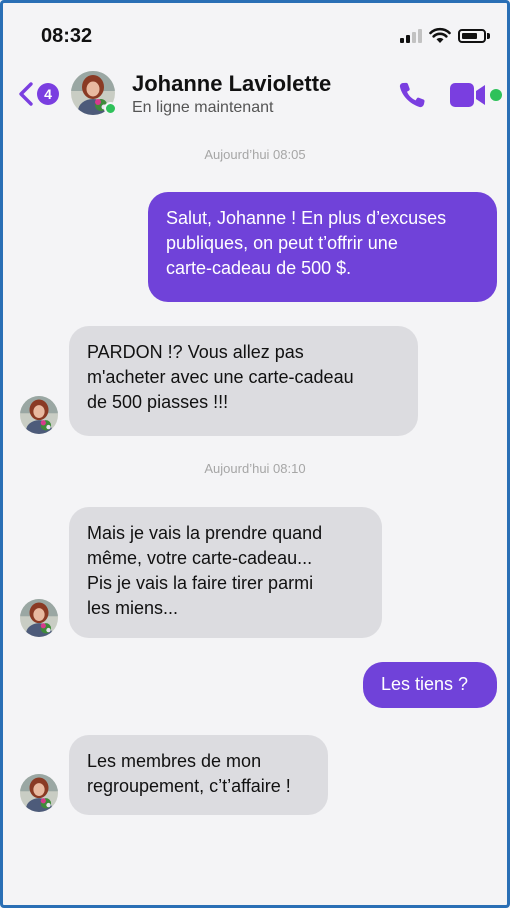 This screenshot has height=908, width=510. I want to click on contact-name: Johanne Laviolette, so click(231, 84).